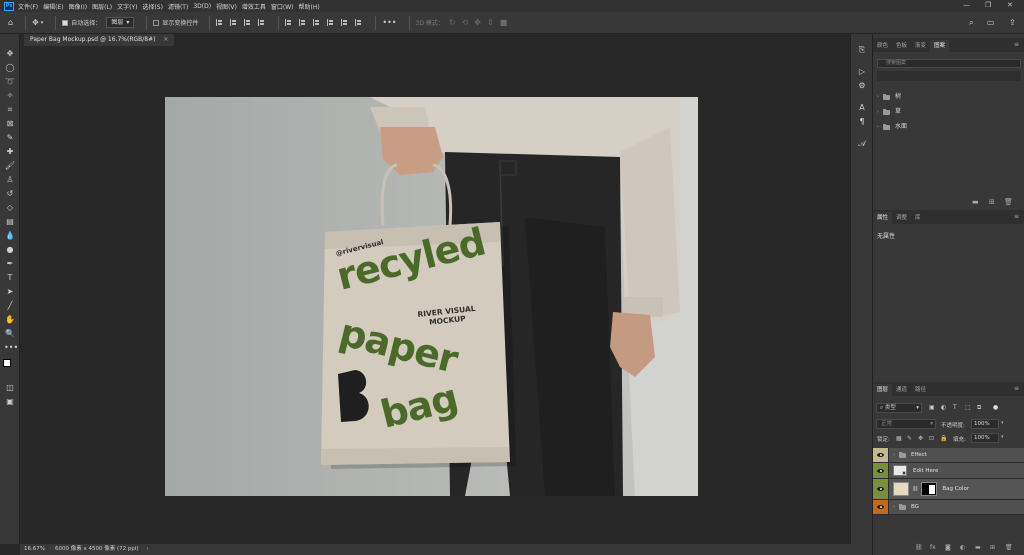  What do you see at coordinates (931, 438) in the screenshot?
I see `lock-artboard-icon: ⊡` at bounding box center [931, 438].